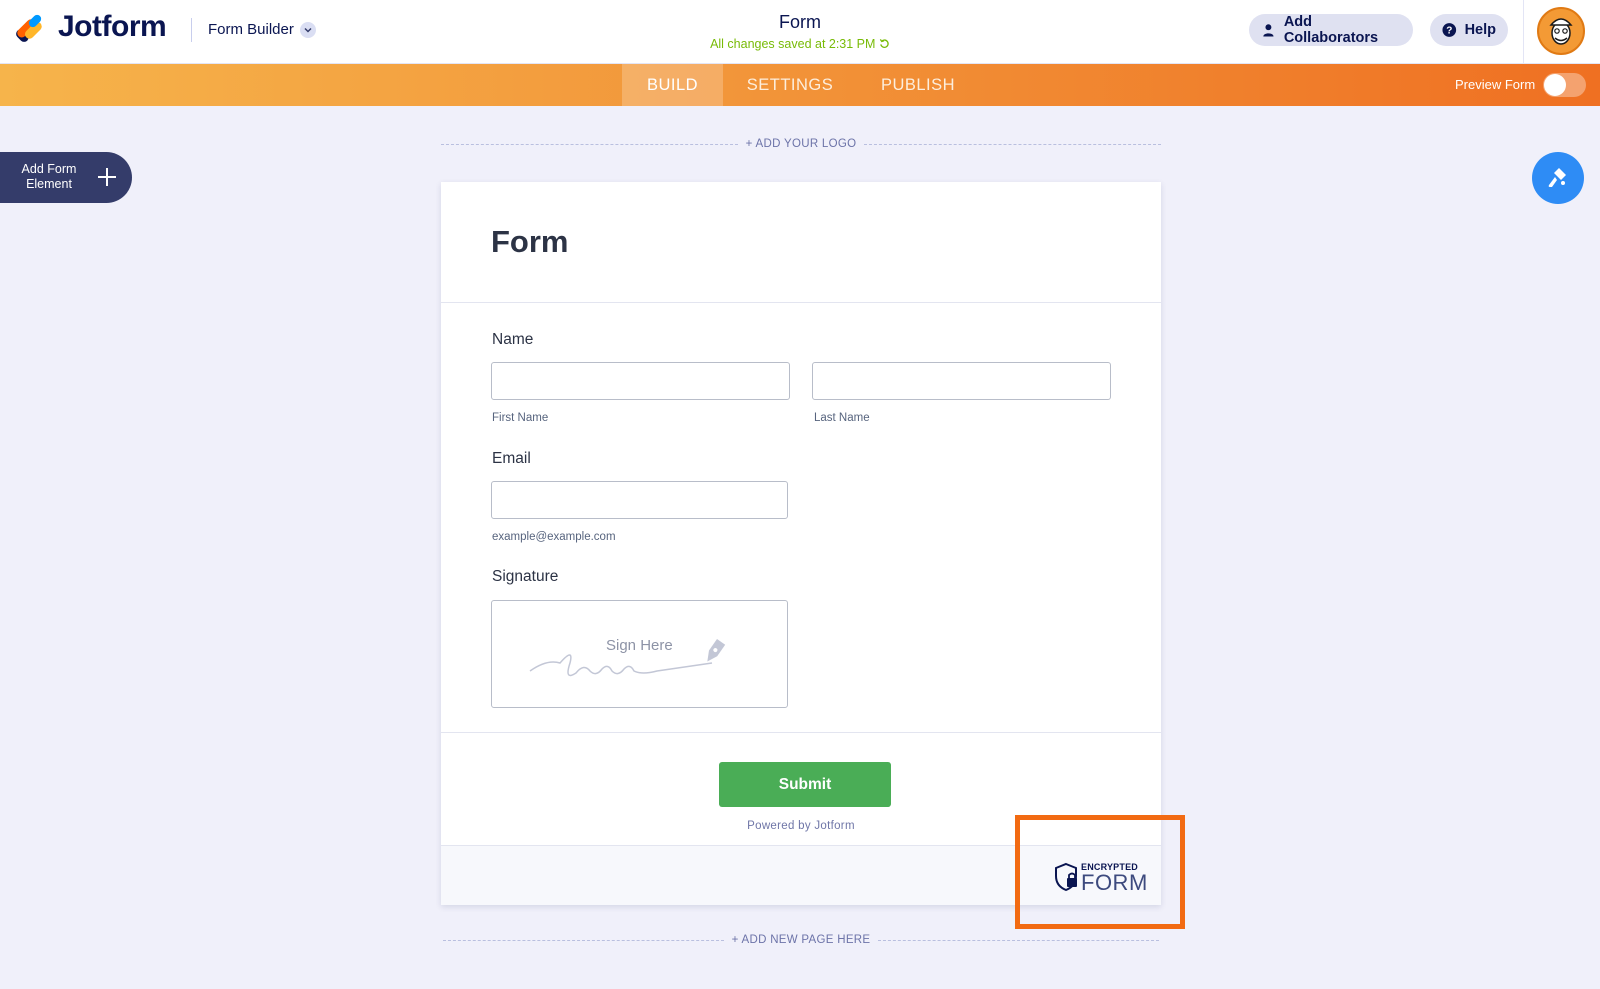  What do you see at coordinates (672, 85) in the screenshot?
I see `tab-build: BUILD` at bounding box center [672, 85].